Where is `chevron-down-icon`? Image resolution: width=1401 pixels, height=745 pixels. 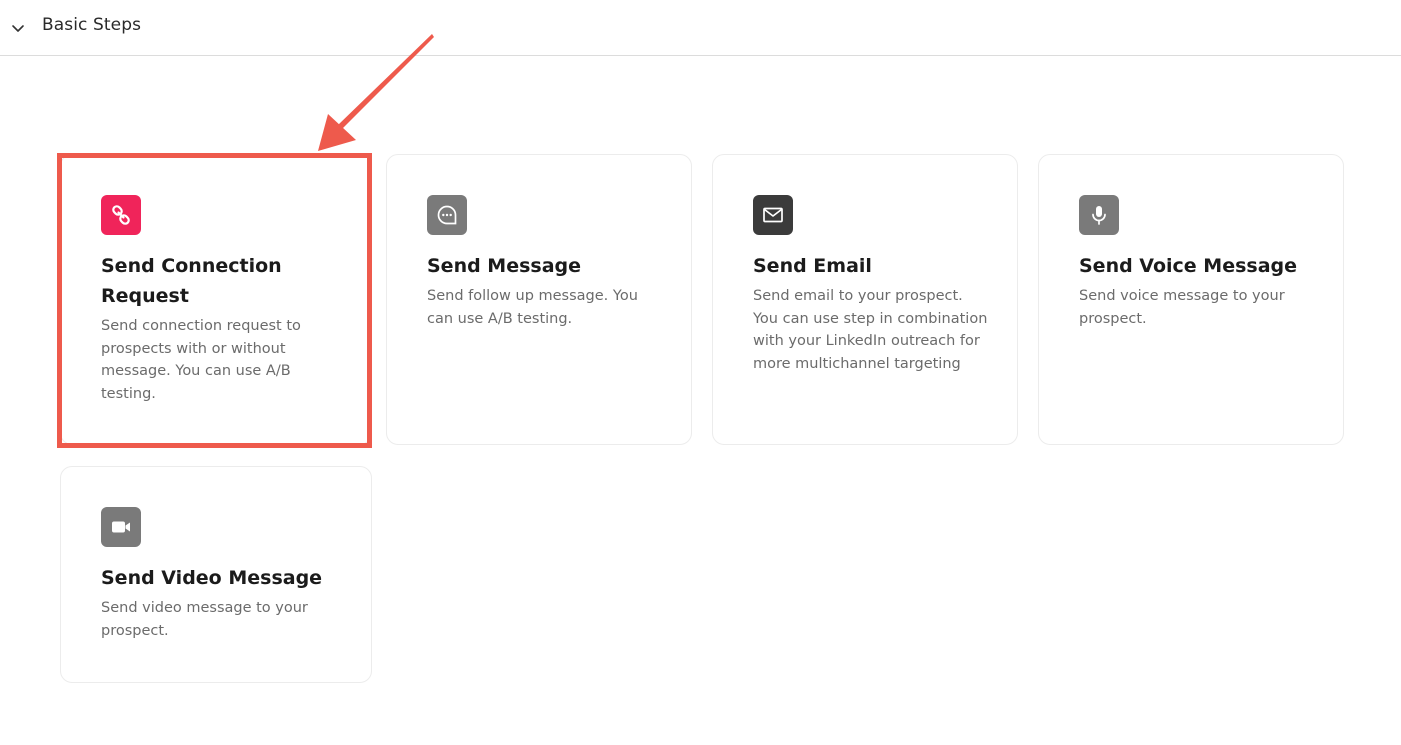 chevron-down-icon is located at coordinates (18, 28).